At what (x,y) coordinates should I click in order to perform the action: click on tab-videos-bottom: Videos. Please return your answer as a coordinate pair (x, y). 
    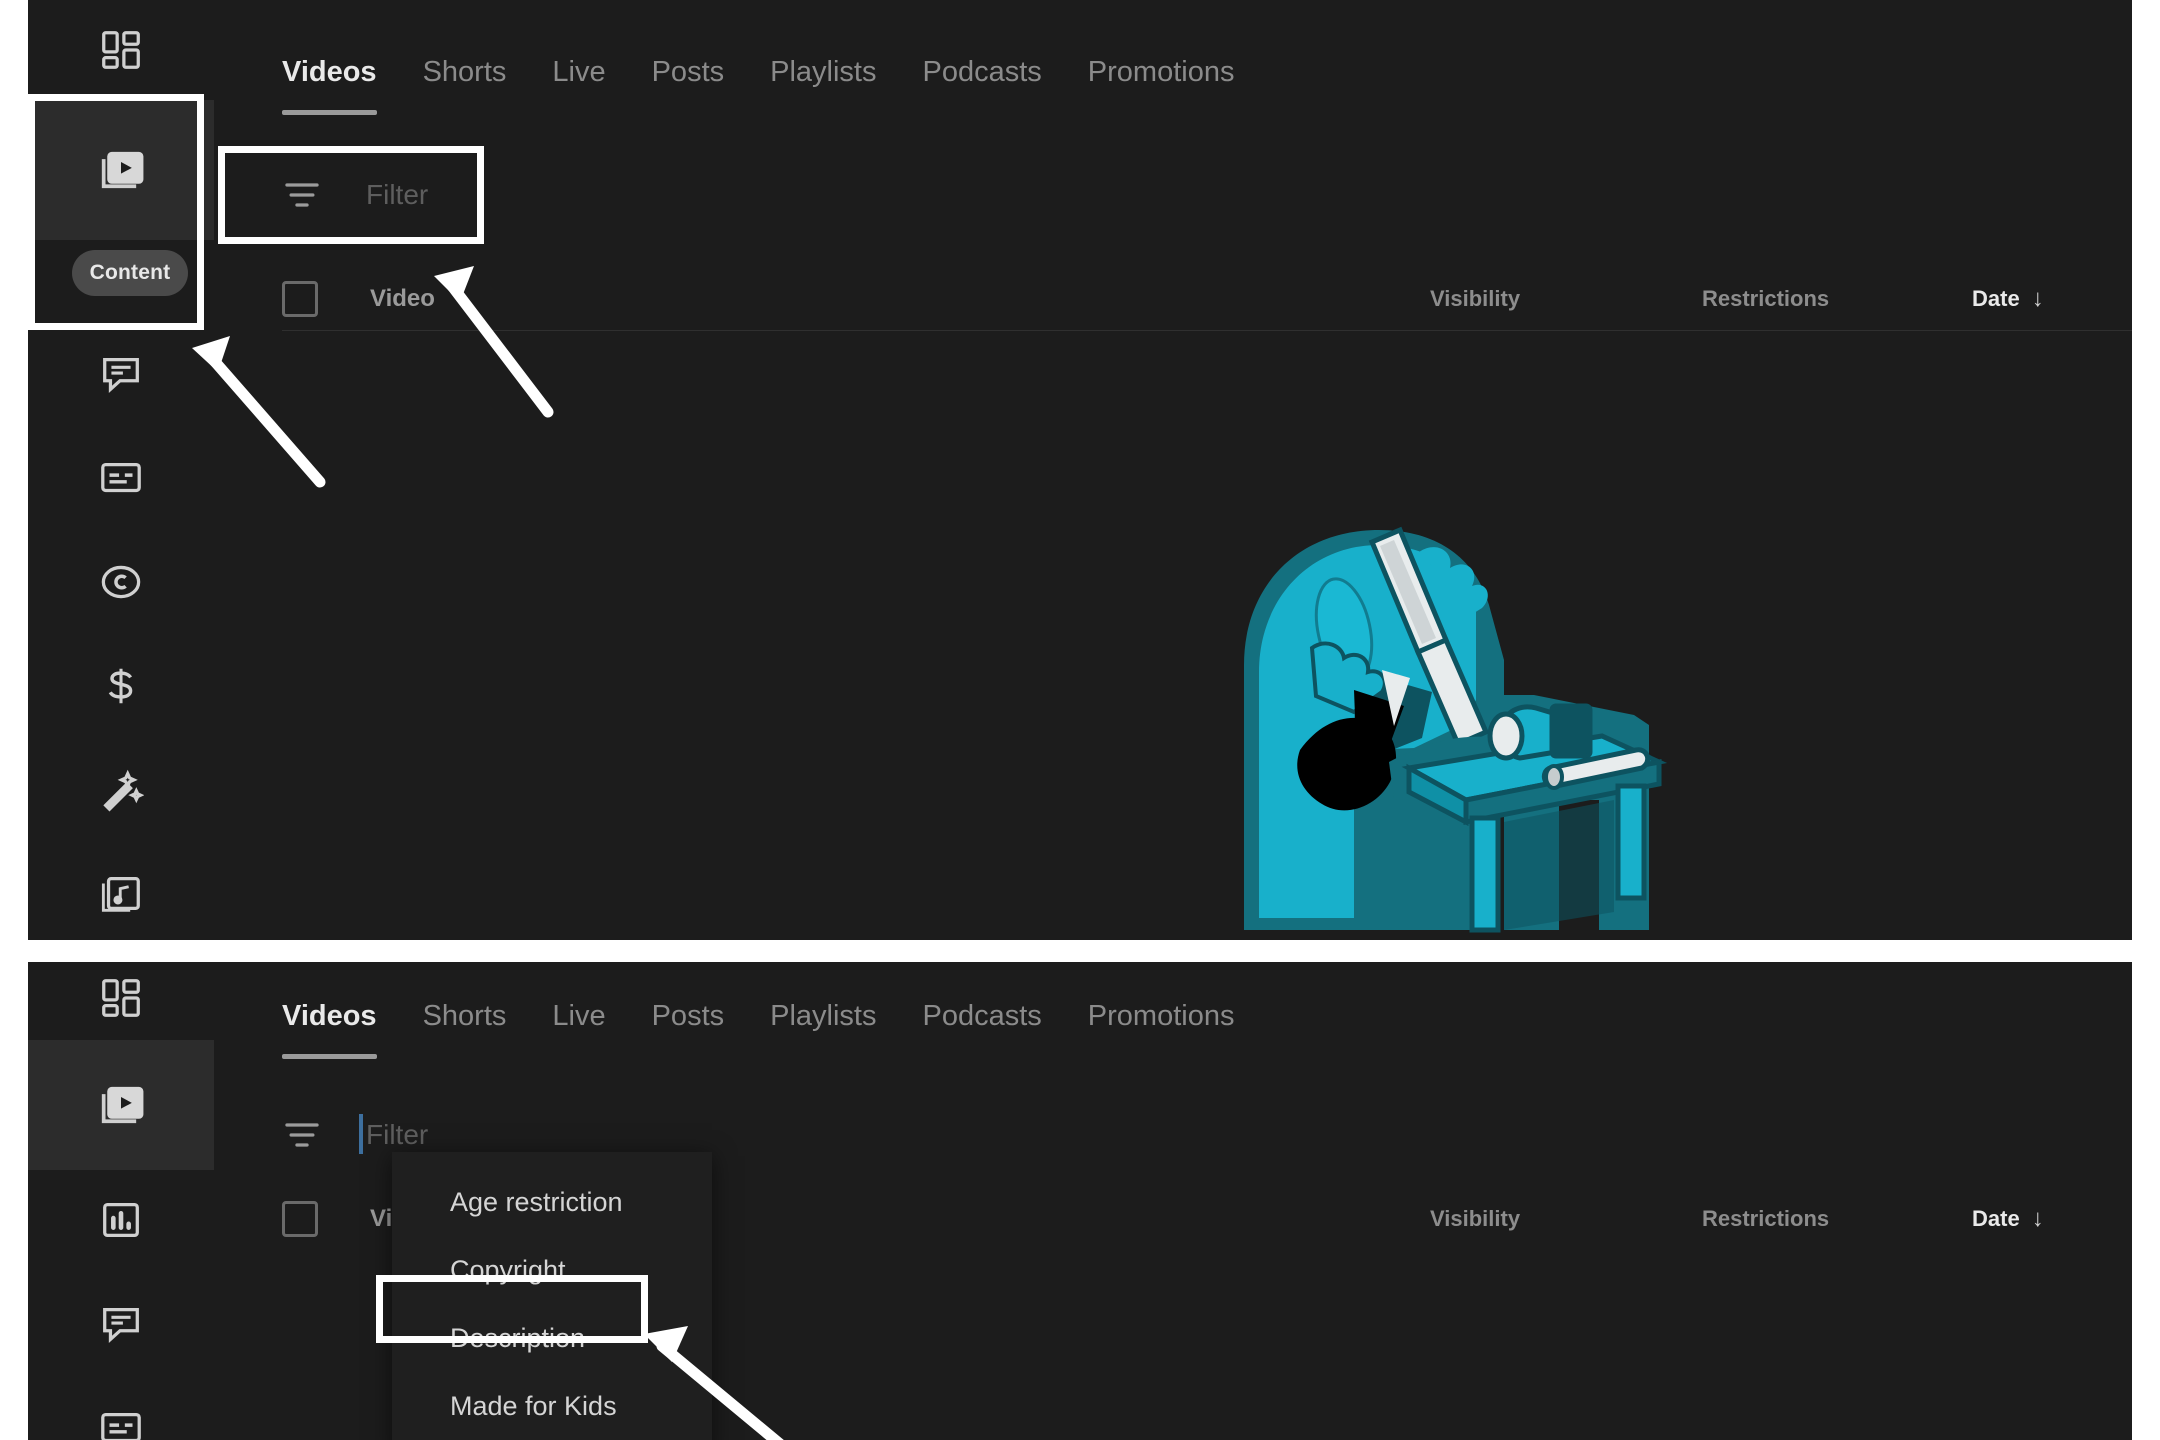
    Looking at the image, I should click on (329, 1029).